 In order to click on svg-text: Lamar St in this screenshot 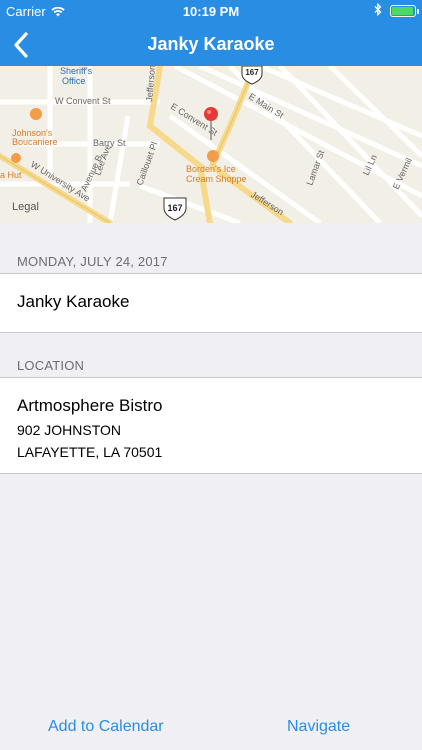, I will do `click(315, 167)`.